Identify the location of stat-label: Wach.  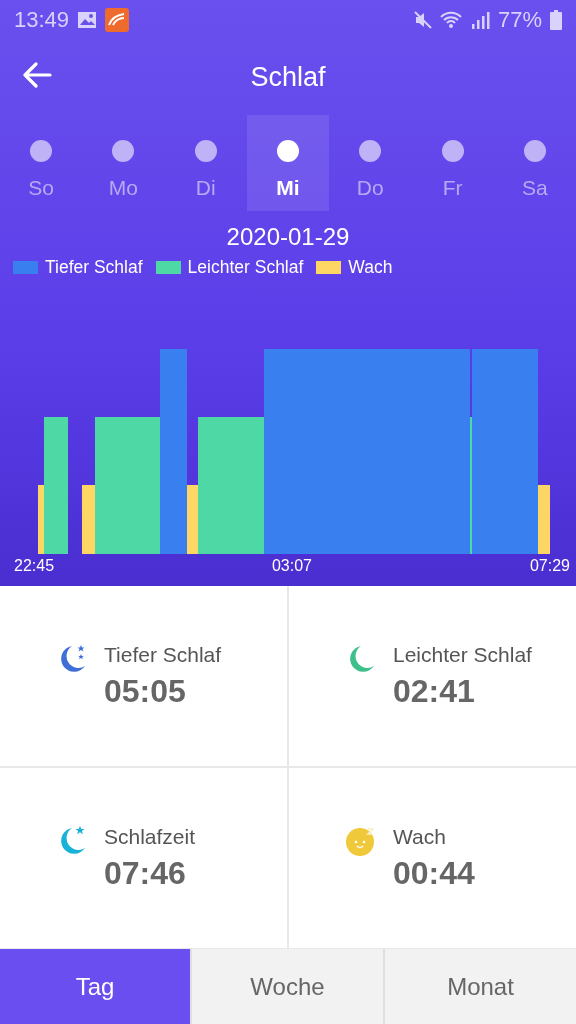
(420, 836).